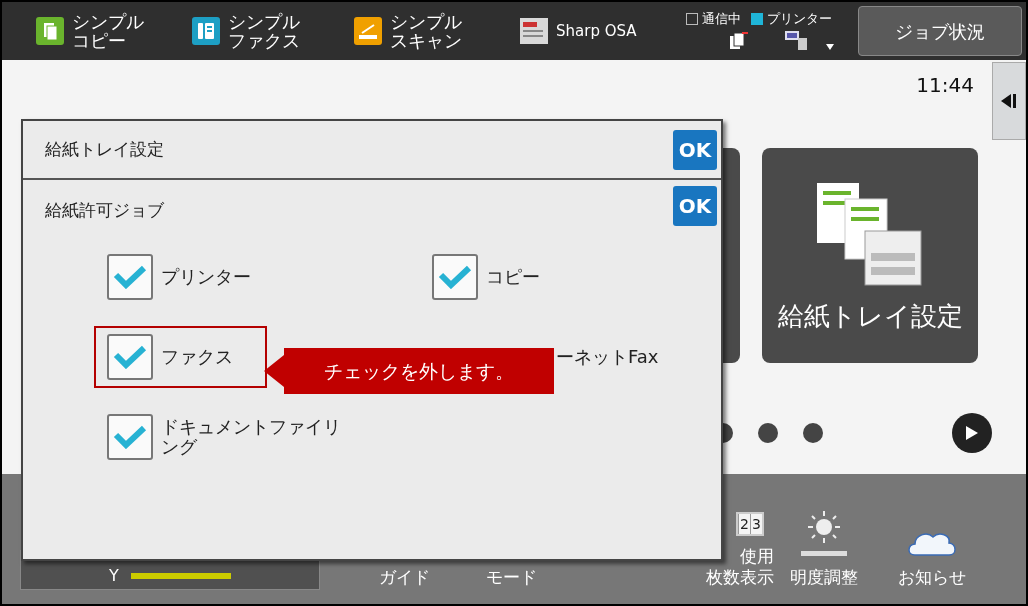 This screenshot has width=1028, height=606. Describe the element at coordinates (513, 277) in the screenshot. I see `option-label: コピー` at that location.